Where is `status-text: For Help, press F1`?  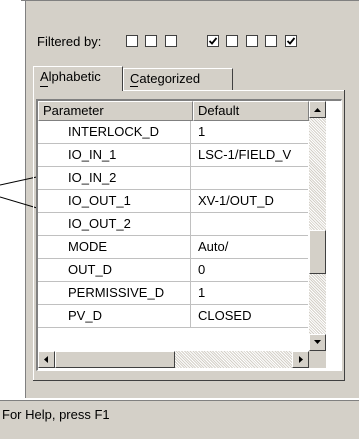
status-text: For Help, press F1 is located at coordinates (56, 414).